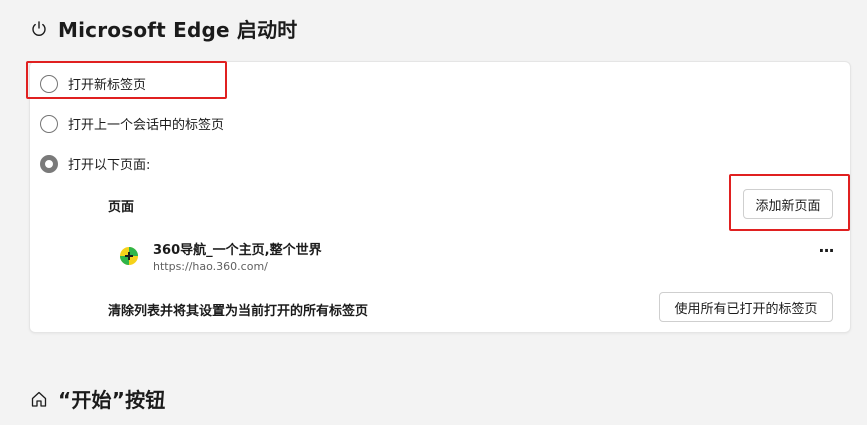 This screenshot has height=425, width=867. Describe the element at coordinates (107, 85) in the screenshot. I see `radio-label-new-tab: 打开新标签页` at that location.